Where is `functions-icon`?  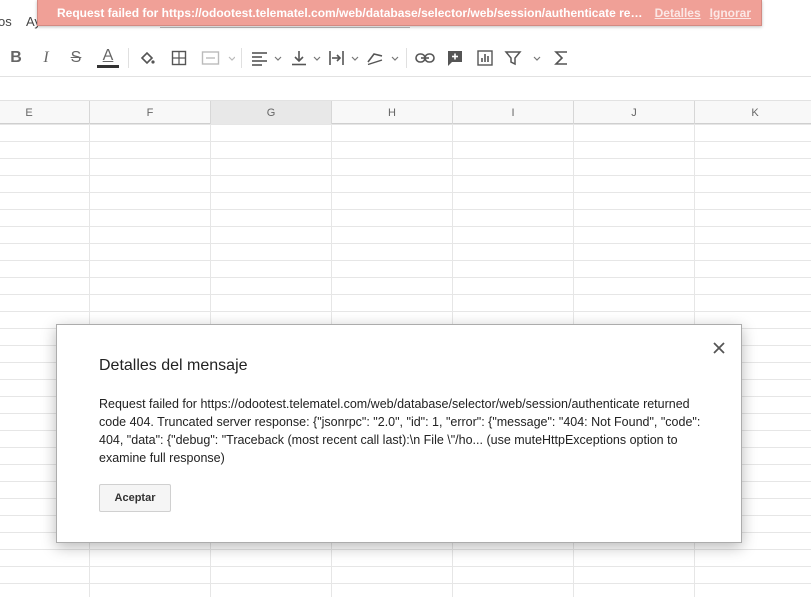
functions-icon is located at coordinates (560, 58).